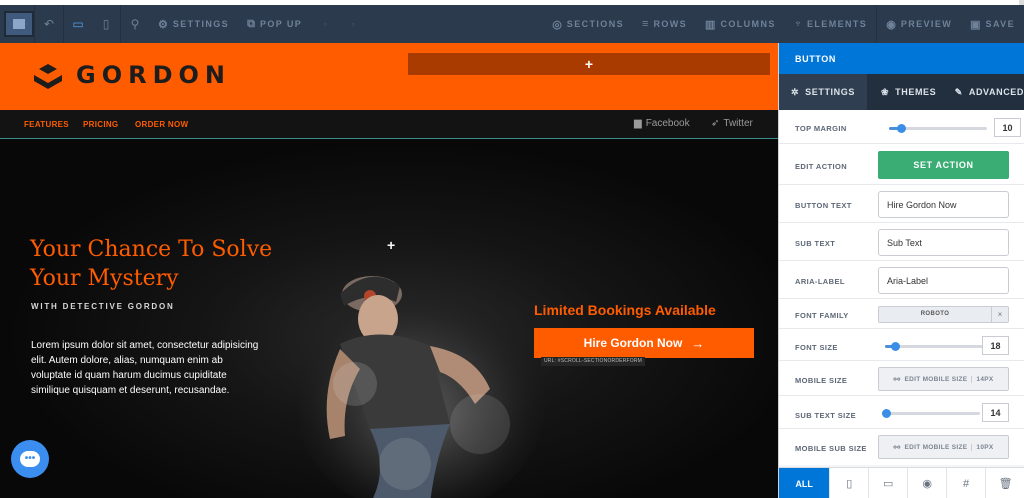 The height and width of the screenshot is (498, 1024). Describe the element at coordinates (625, 310) in the screenshot. I see `cta-headline: Limited Bookings Available` at that location.